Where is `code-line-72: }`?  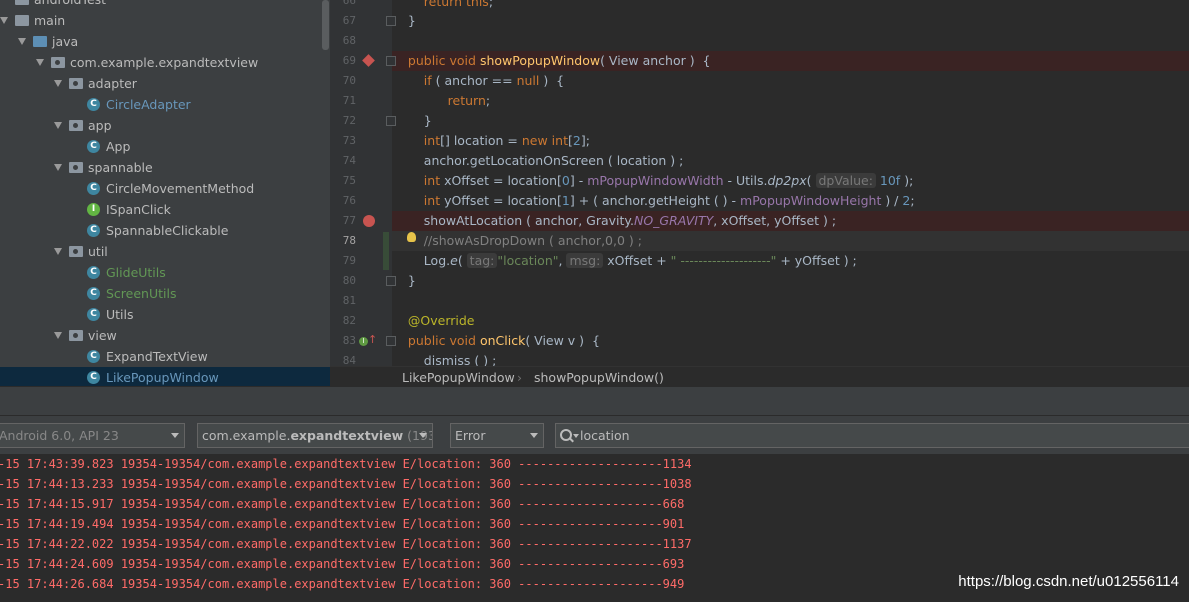 code-line-72: } is located at coordinates (427, 120).